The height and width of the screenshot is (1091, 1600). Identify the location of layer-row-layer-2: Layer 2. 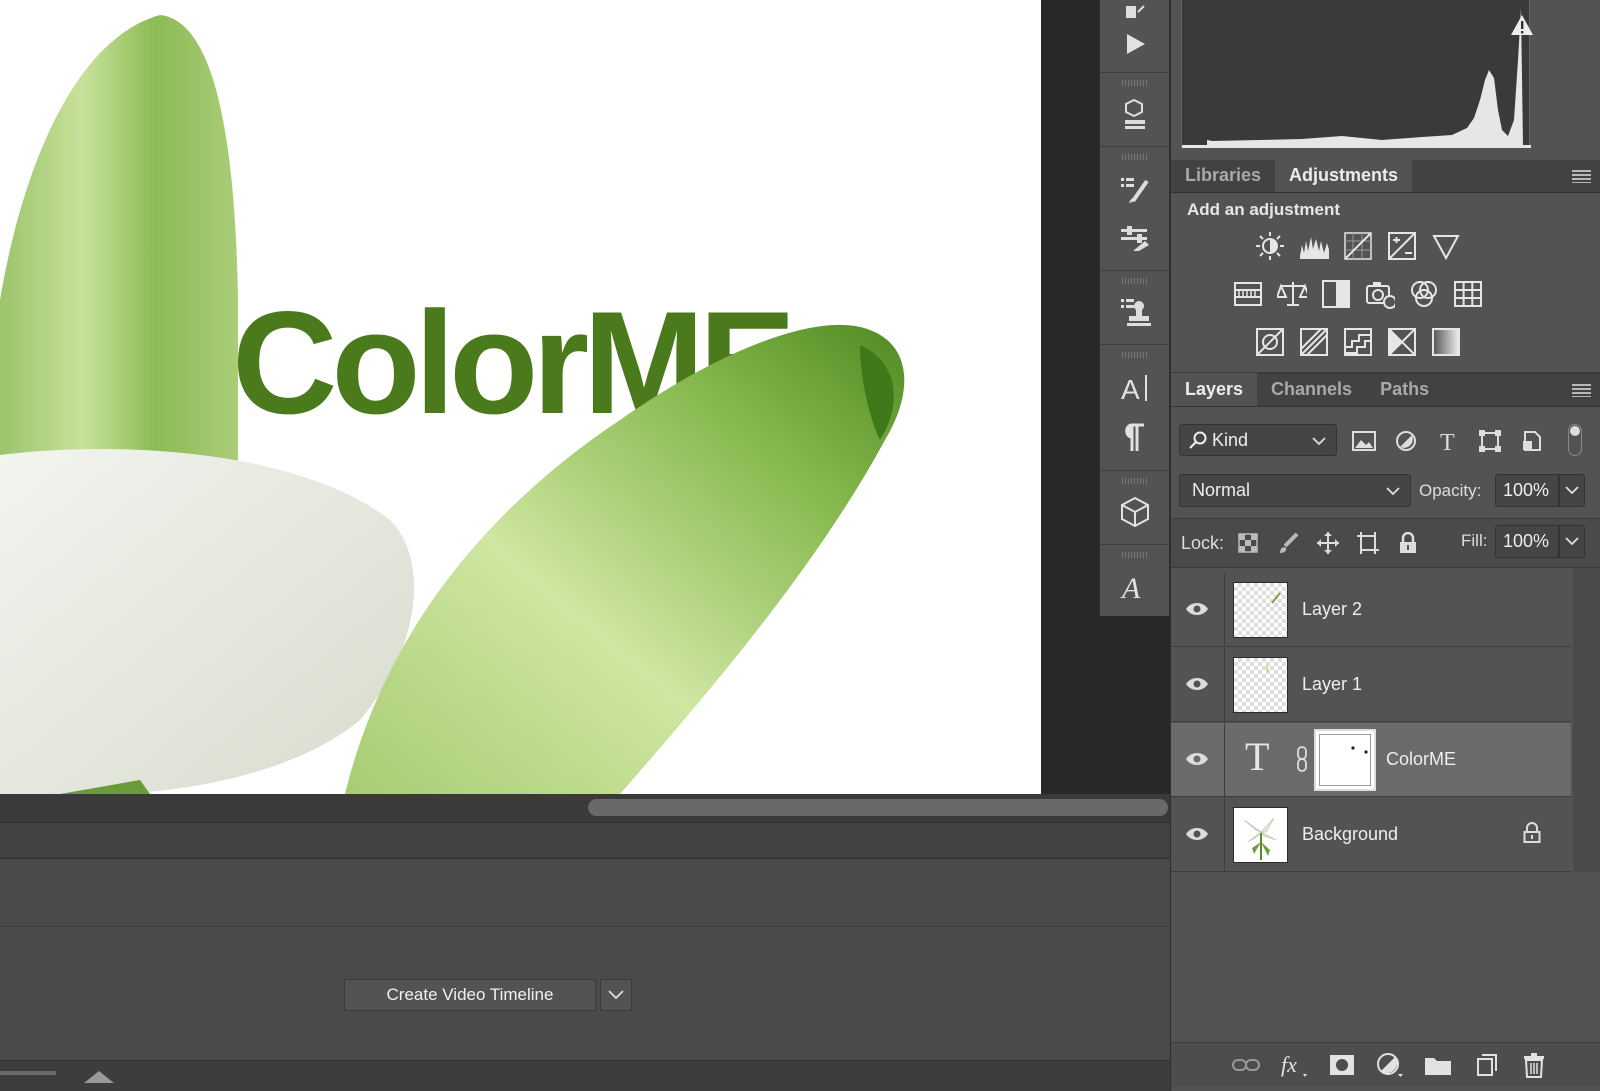
(1371, 610).